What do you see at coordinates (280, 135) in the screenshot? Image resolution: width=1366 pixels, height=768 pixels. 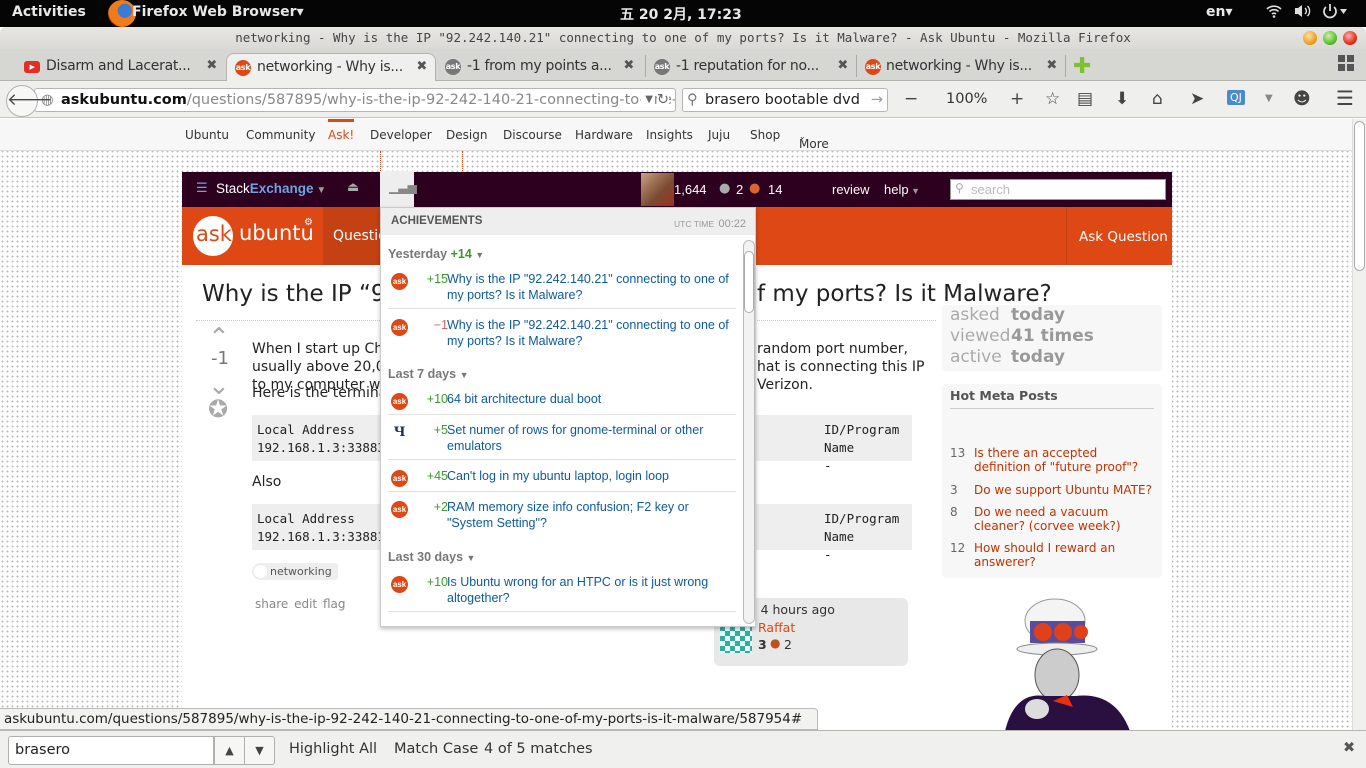 I see `nav-community: Community` at bounding box center [280, 135].